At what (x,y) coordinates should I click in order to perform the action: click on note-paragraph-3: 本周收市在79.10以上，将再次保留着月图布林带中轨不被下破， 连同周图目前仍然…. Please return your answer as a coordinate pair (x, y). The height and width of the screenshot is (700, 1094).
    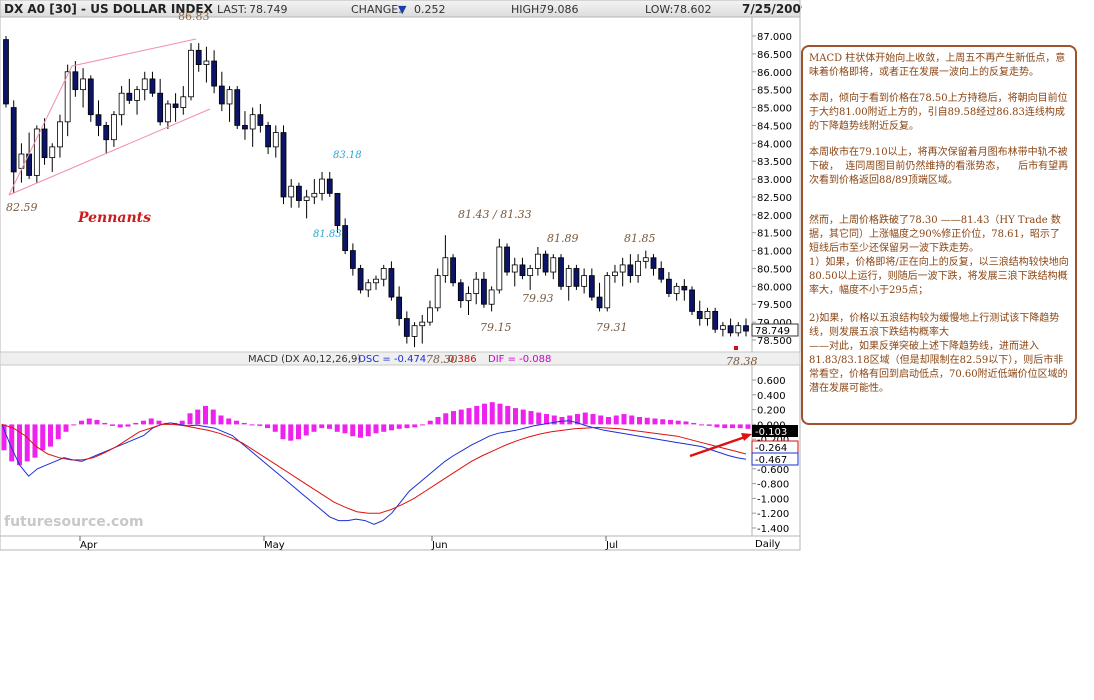
    Looking at the image, I should click on (939, 166).